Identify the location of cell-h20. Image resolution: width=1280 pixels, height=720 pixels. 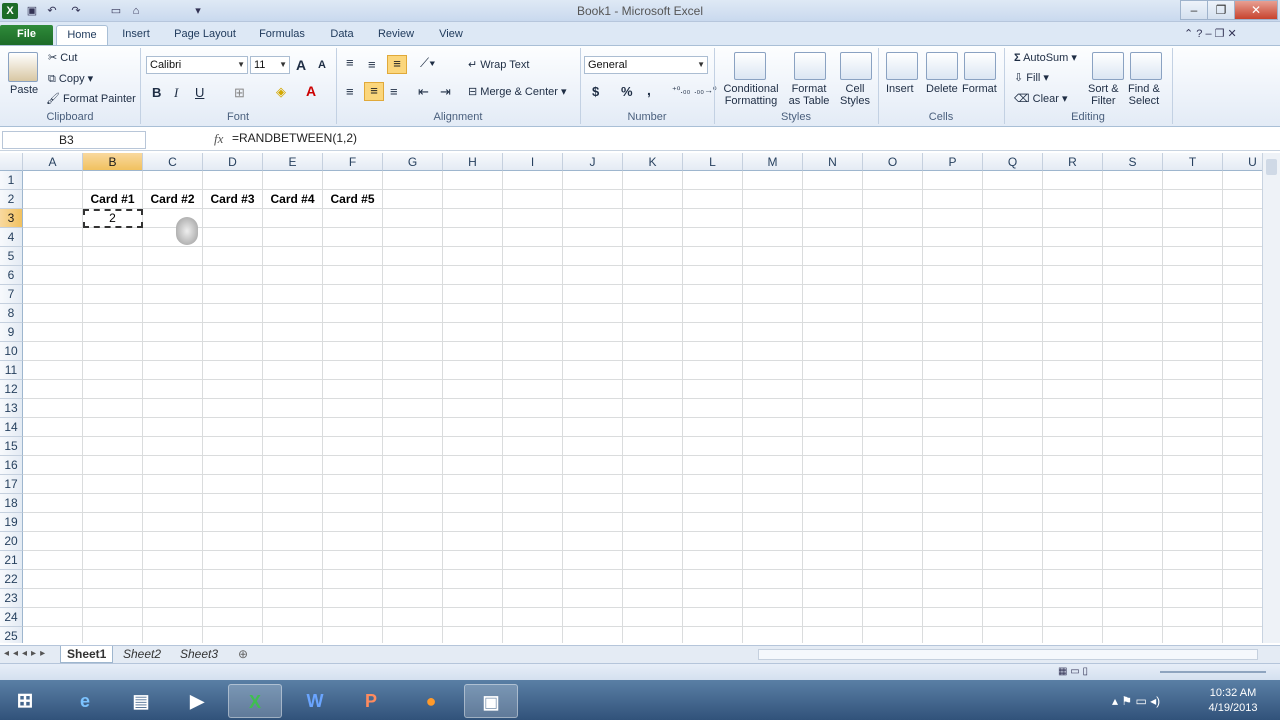
(473, 541).